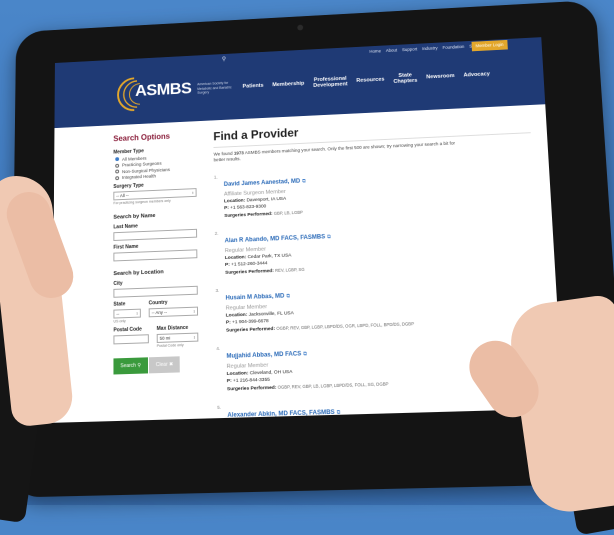  I want to click on provider-name-link: David James Aanestad, MD, so click(262, 182).